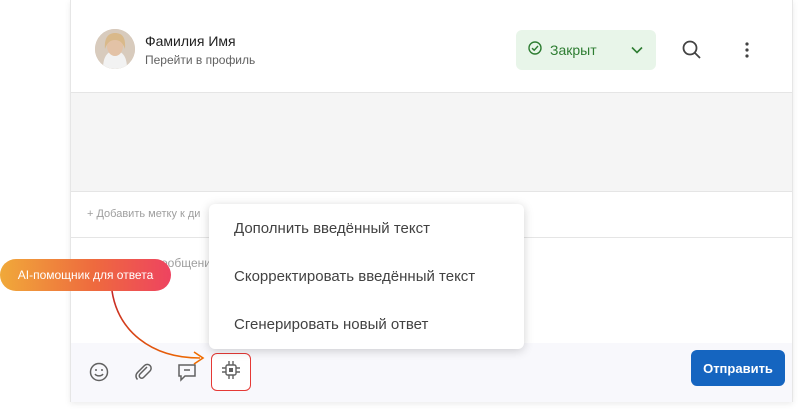 This screenshot has width=799, height=409. I want to click on search-icon, so click(692, 50).